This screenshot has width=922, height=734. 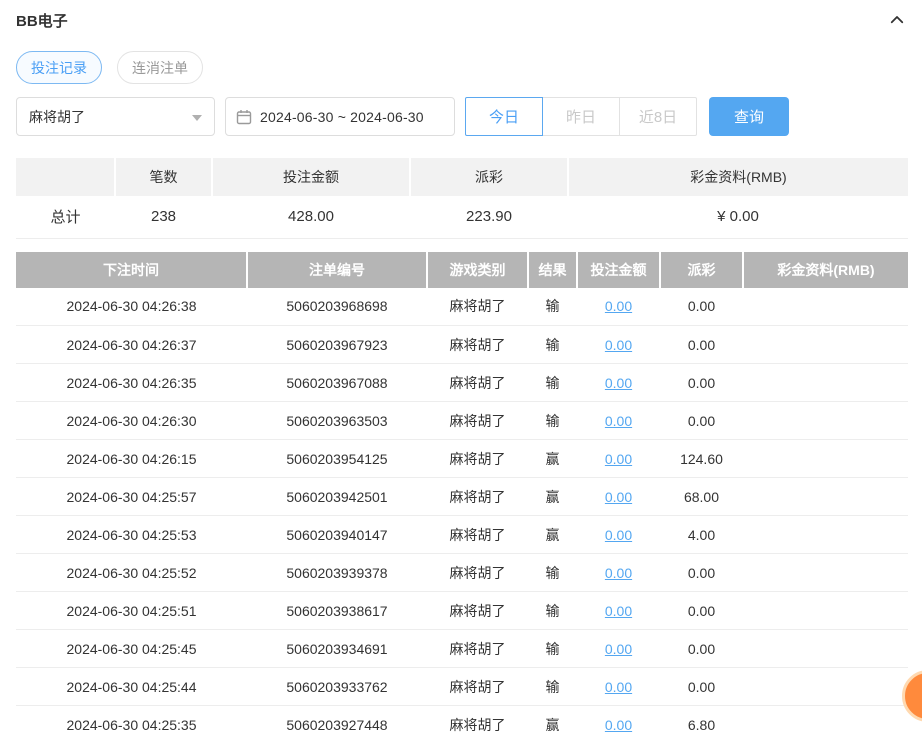 I want to click on summary-header-cell, so click(x=66, y=177).